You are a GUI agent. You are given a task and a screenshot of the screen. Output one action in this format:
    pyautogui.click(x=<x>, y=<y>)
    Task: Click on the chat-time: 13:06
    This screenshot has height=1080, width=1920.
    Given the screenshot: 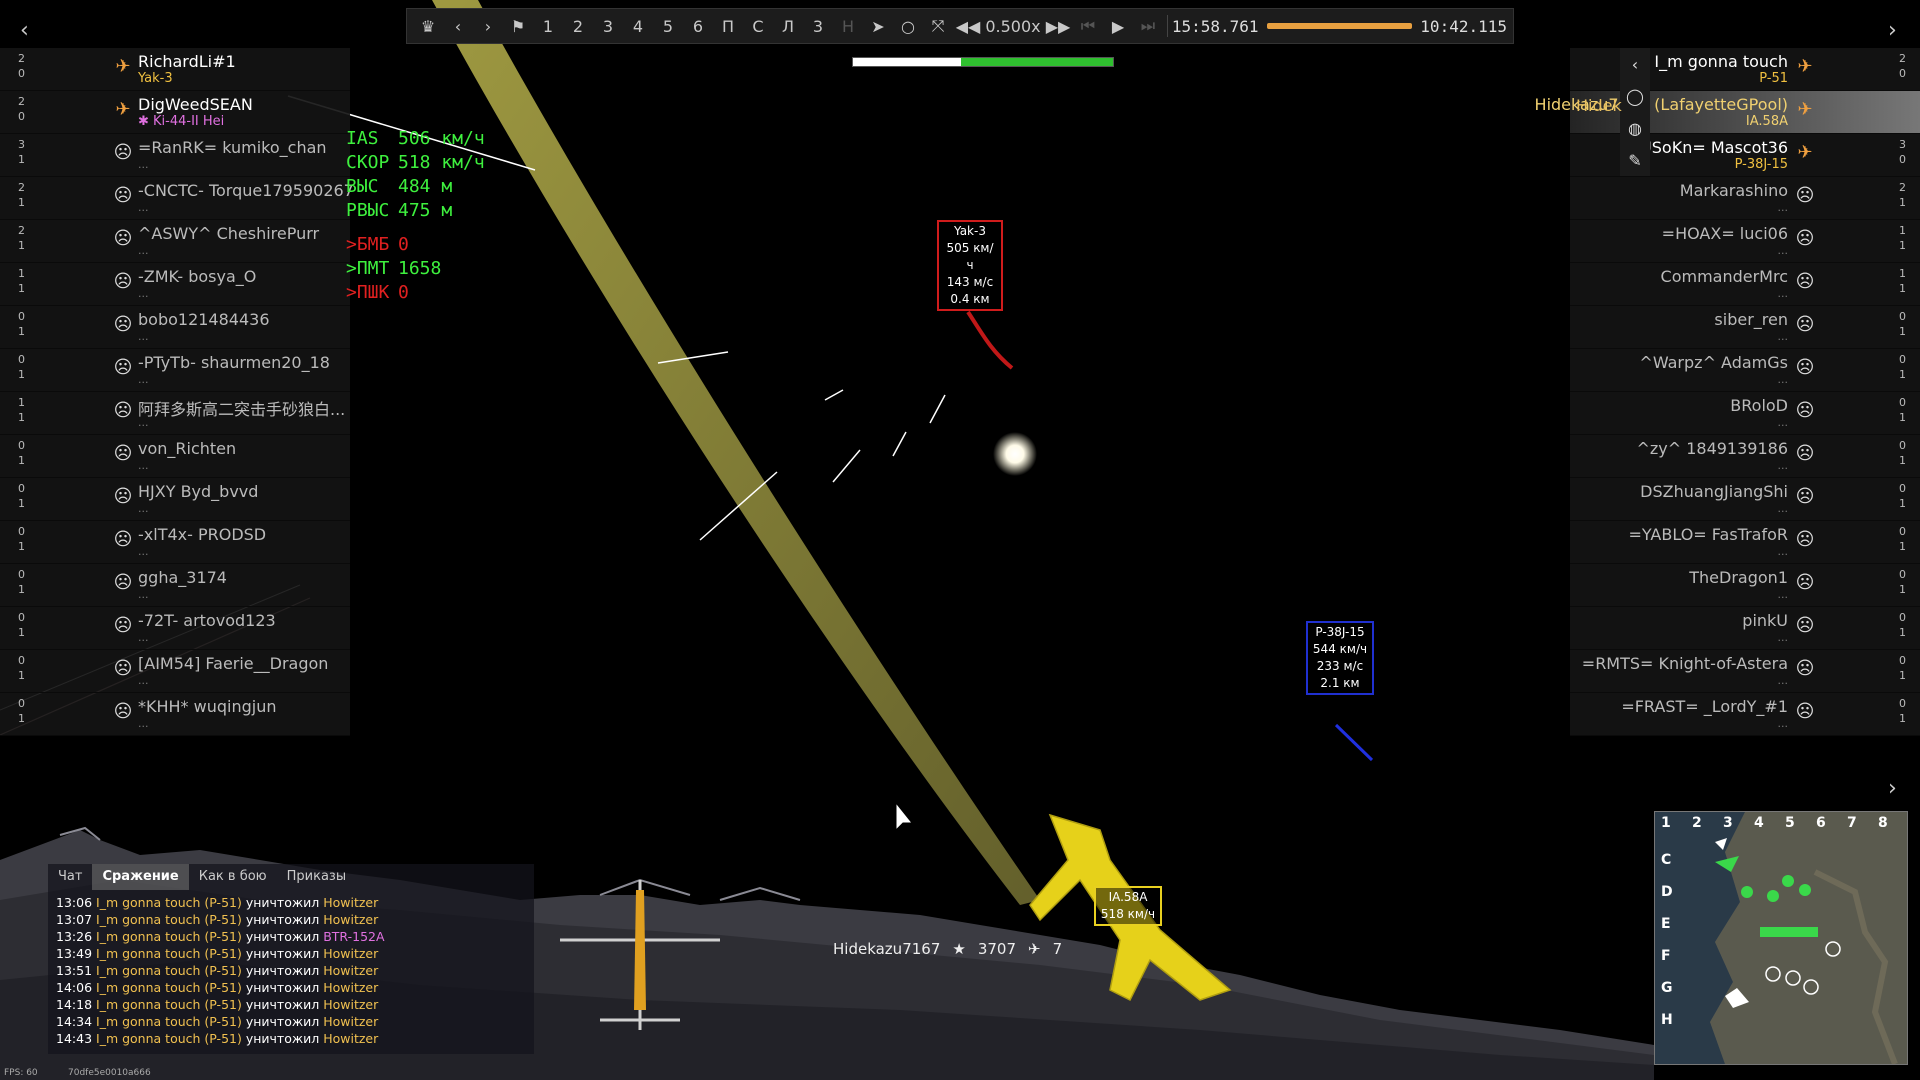 What is the action you would take?
    pyautogui.click(x=74, y=902)
    